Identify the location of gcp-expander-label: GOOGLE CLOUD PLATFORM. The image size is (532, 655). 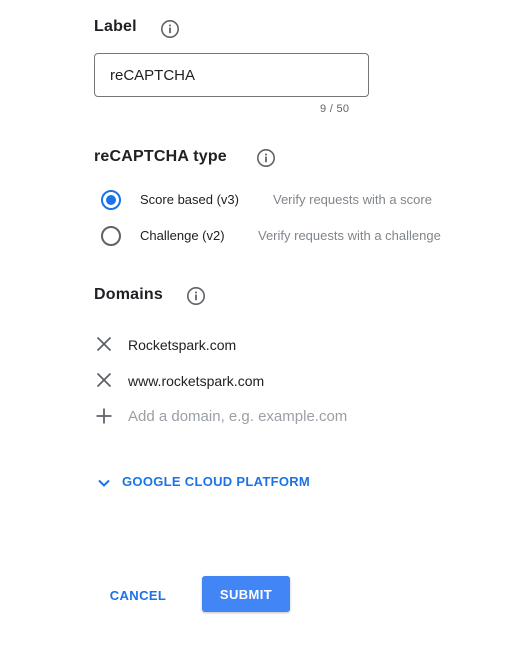
(216, 481).